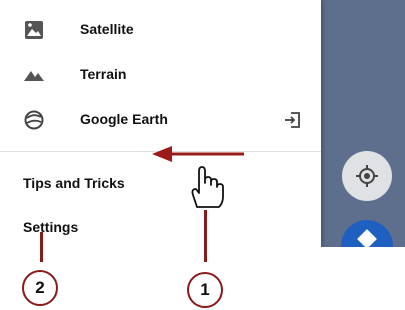  I want to click on callout-2-leader, so click(41, 247).